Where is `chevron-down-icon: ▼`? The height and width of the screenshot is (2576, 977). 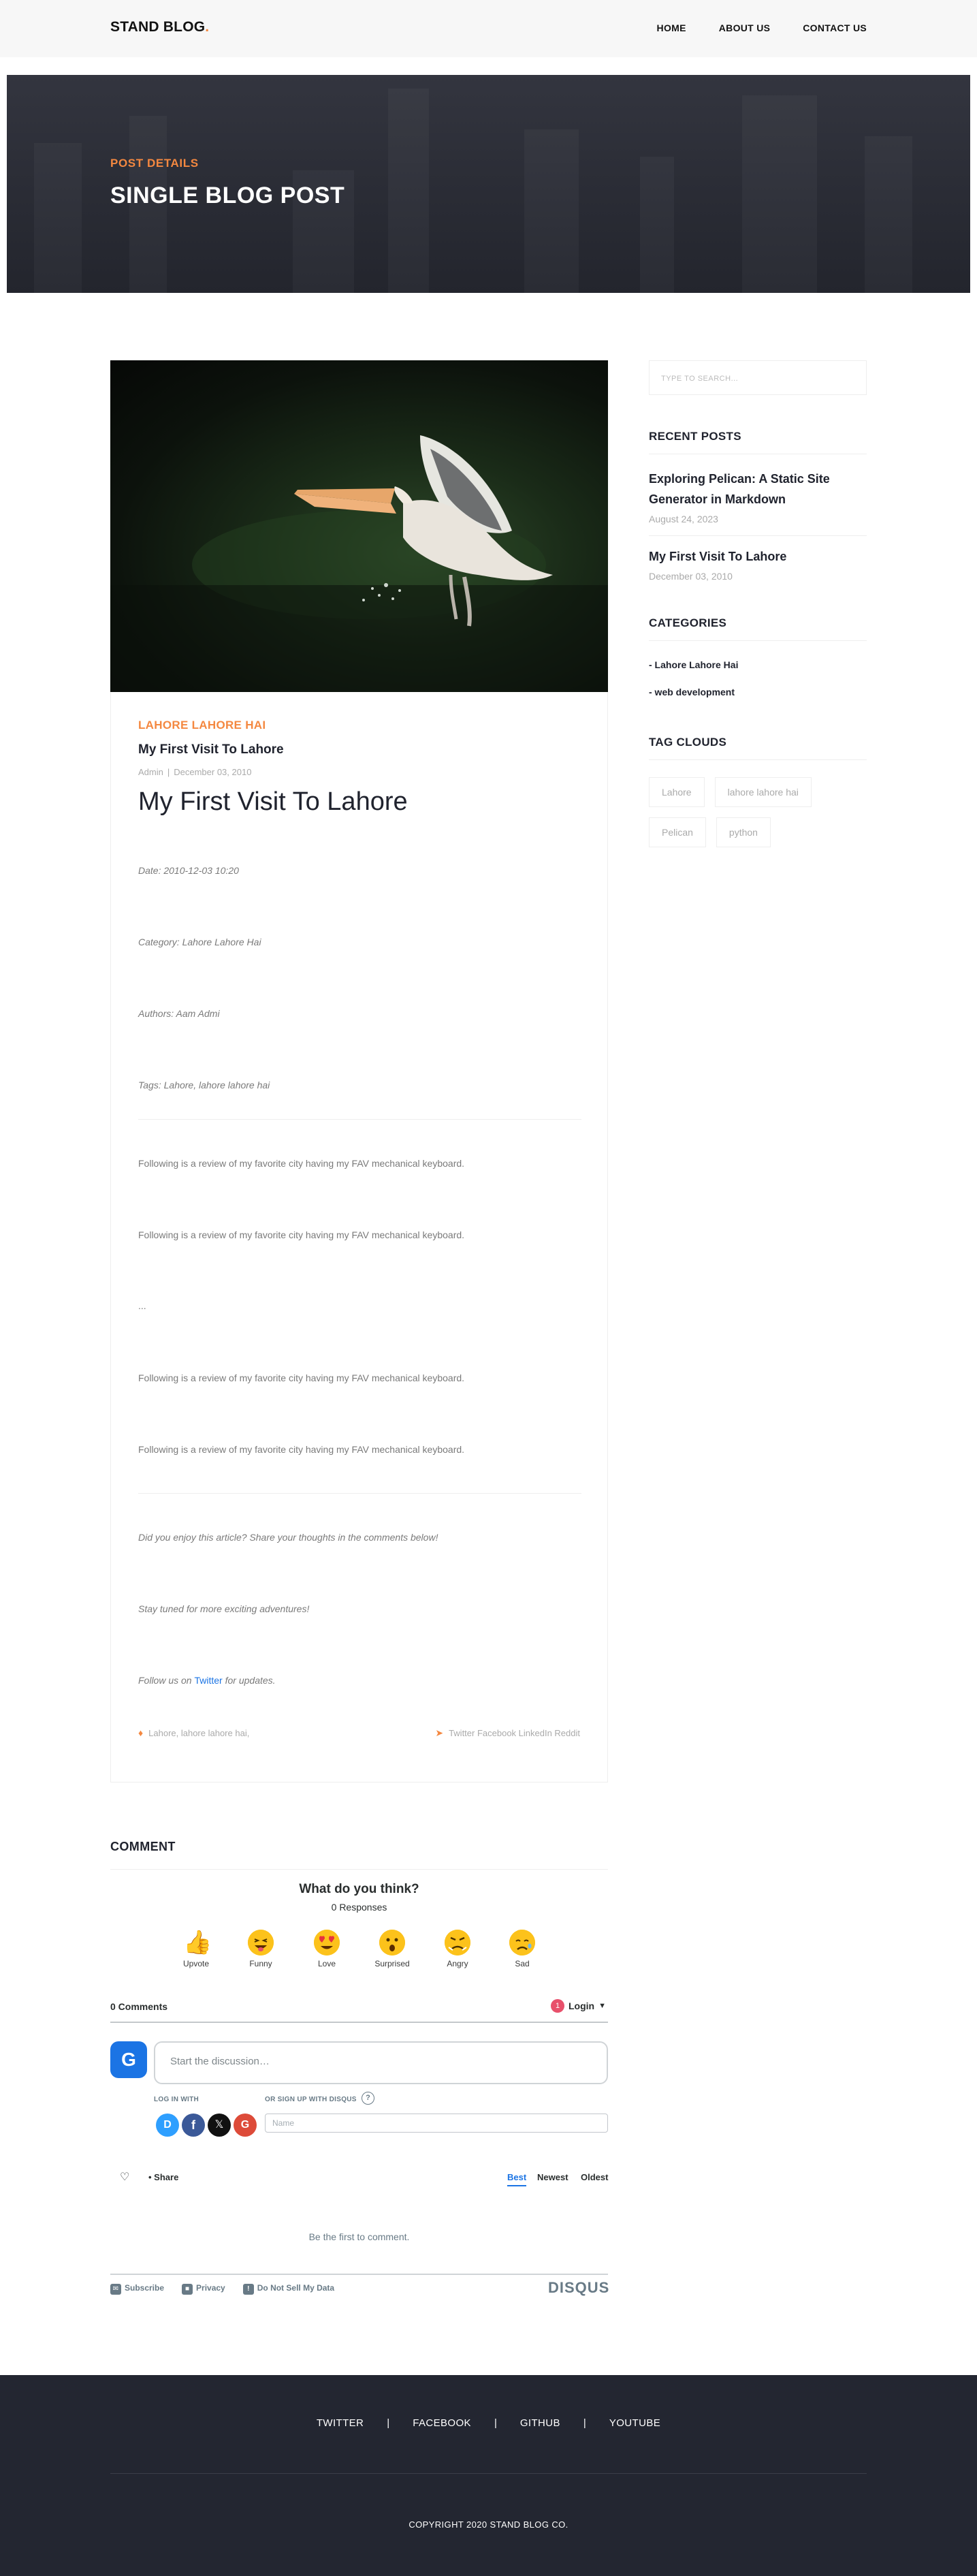
chevron-down-icon: ▼ is located at coordinates (602, 2006).